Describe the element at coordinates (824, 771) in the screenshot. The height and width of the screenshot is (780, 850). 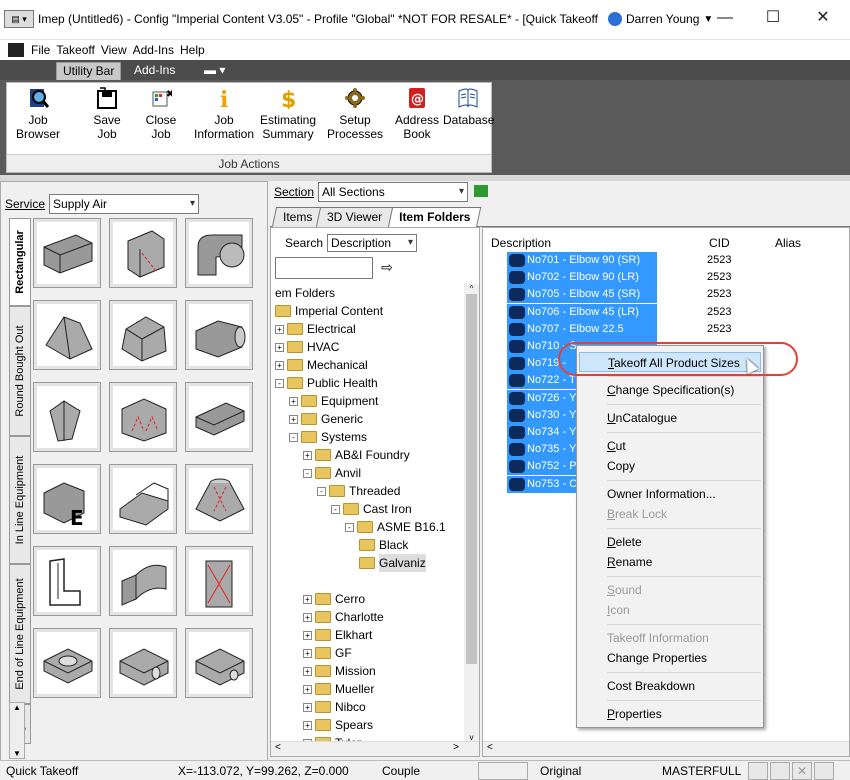
I see `status-check-icon` at that location.